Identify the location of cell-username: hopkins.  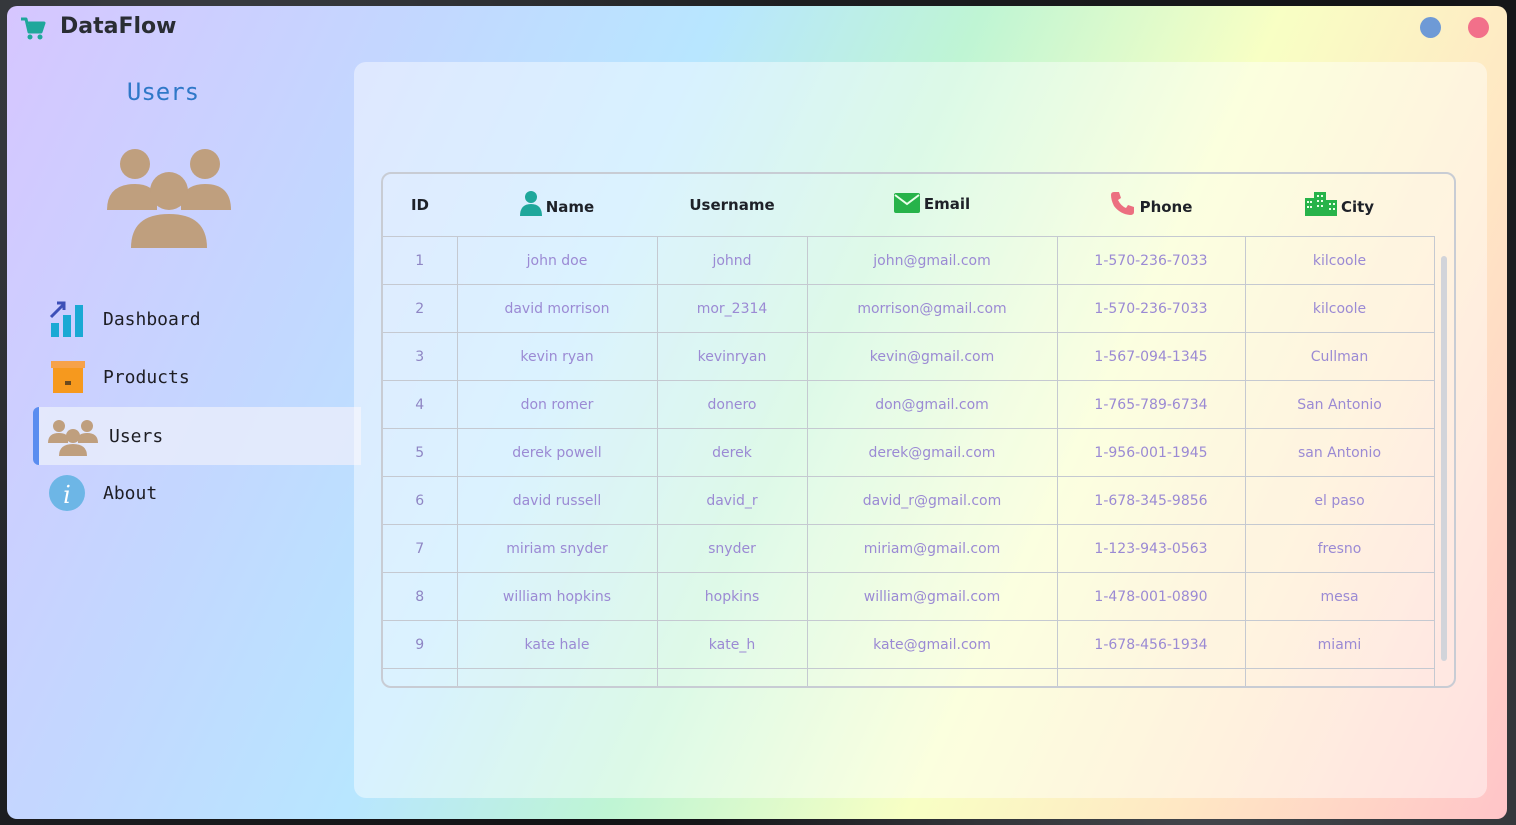
(732, 596).